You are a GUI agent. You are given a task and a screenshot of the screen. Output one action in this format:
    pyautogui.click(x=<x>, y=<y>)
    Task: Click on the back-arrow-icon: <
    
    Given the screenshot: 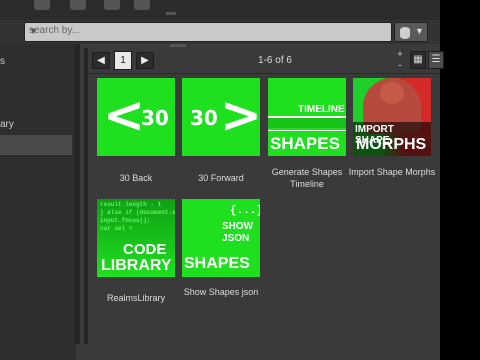 What is the action you would take?
    pyautogui.click(x=124, y=115)
    